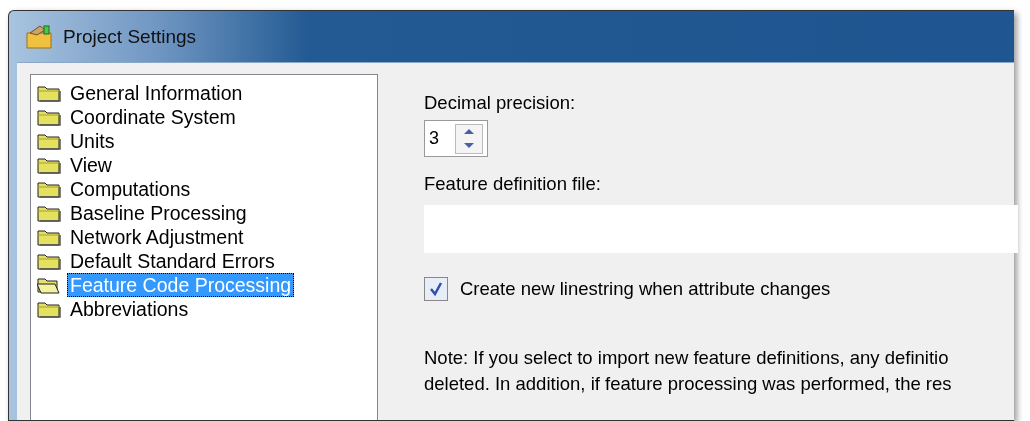 This screenshot has width=1030, height=421. I want to click on tree-item: Coordinate System, so click(153, 117).